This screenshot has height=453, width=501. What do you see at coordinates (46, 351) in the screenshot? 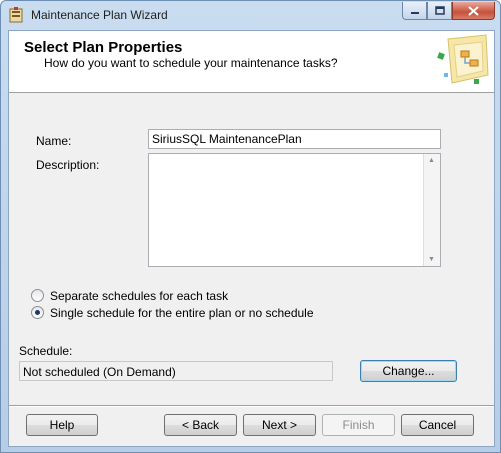
I see `schedule-label: Schedule:` at bounding box center [46, 351].